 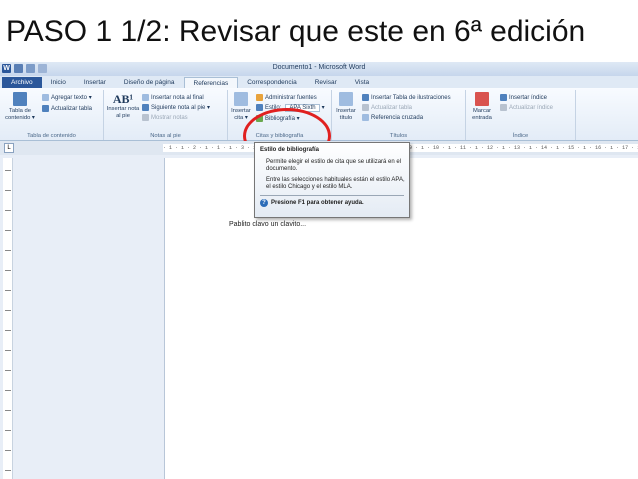 I want to click on update-figures-table-button: Actualizar tabla, so click(x=387, y=107).